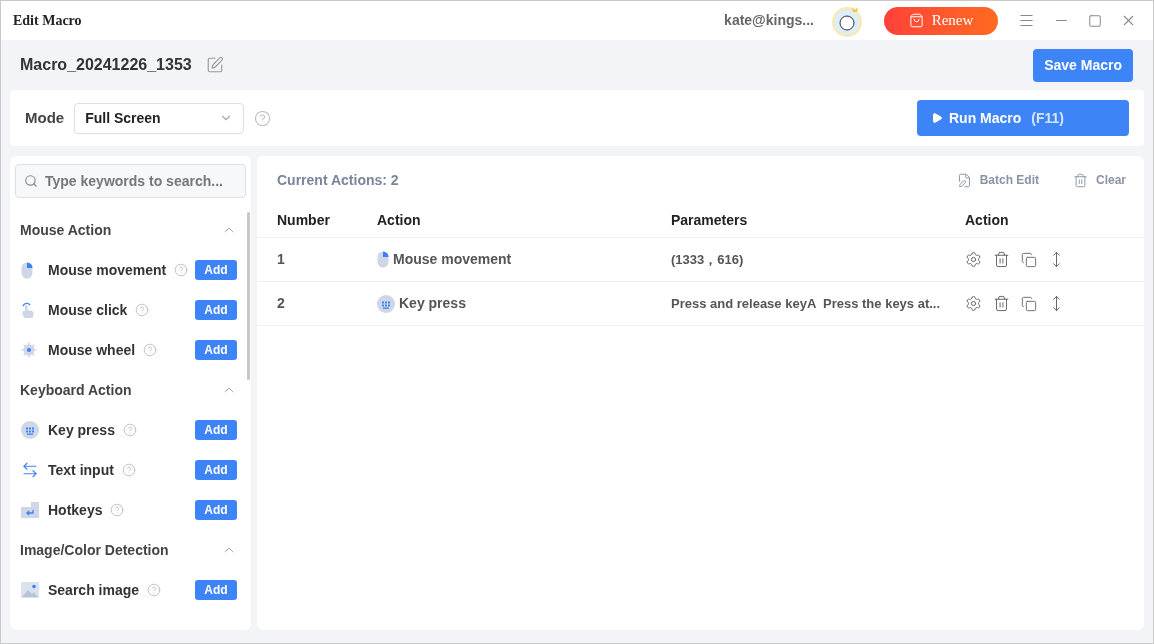 The height and width of the screenshot is (644, 1154). What do you see at coordinates (1023, 118) in the screenshot?
I see `run-macro-button: Run Macro (F11)` at bounding box center [1023, 118].